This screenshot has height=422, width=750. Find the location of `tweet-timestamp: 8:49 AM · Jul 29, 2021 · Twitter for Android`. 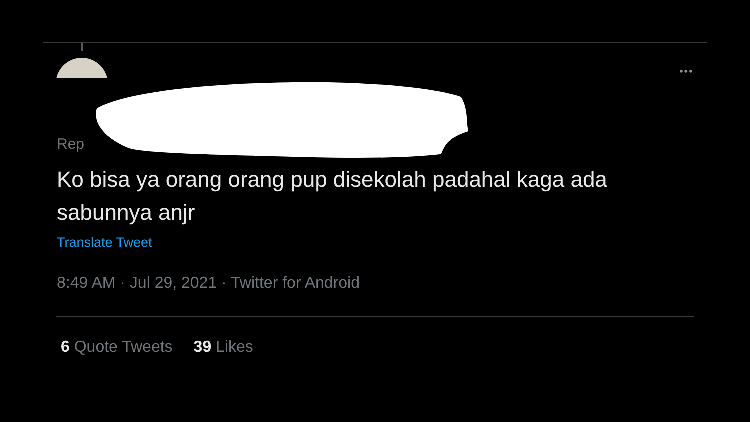

tweet-timestamp: 8:49 AM · Jul 29, 2021 · Twitter for Android is located at coordinates (208, 284).